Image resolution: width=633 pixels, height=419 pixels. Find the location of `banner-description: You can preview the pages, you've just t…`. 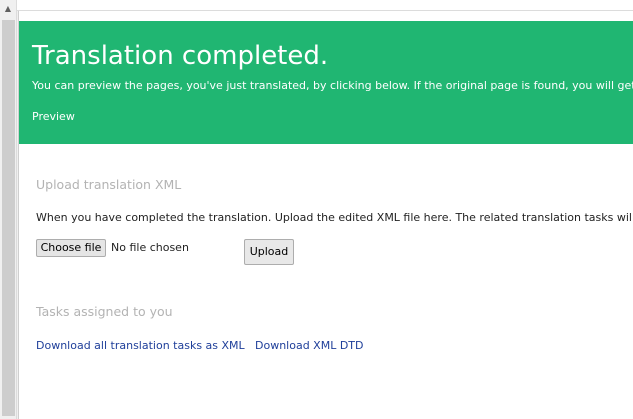

banner-description: You can preview the pages, you've just t… is located at coordinates (332, 85).